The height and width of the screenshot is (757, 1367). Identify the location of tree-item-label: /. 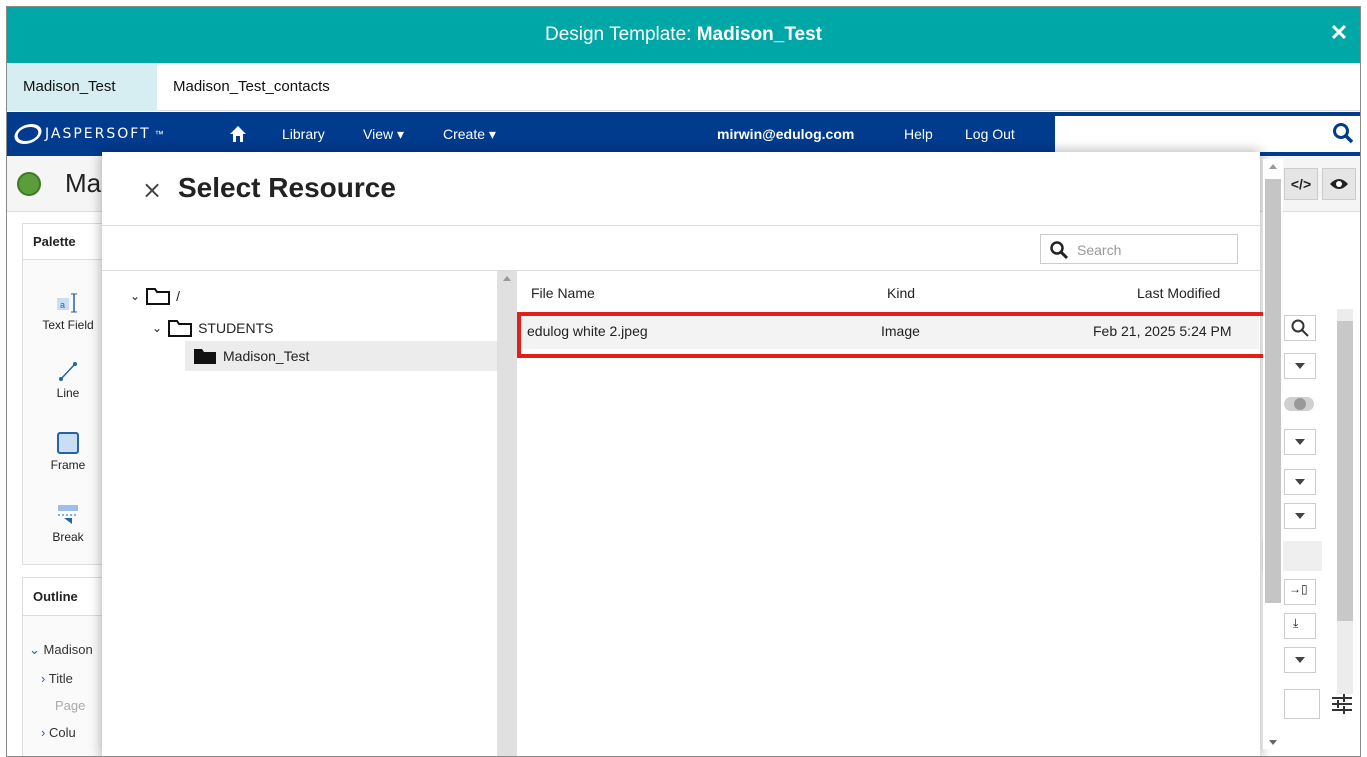
(178, 296).